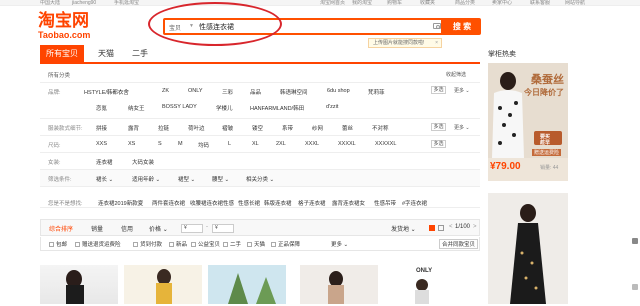  Describe the element at coordinates (338, 91) in the screenshot. I see `brand-option: 6du shop` at that location.